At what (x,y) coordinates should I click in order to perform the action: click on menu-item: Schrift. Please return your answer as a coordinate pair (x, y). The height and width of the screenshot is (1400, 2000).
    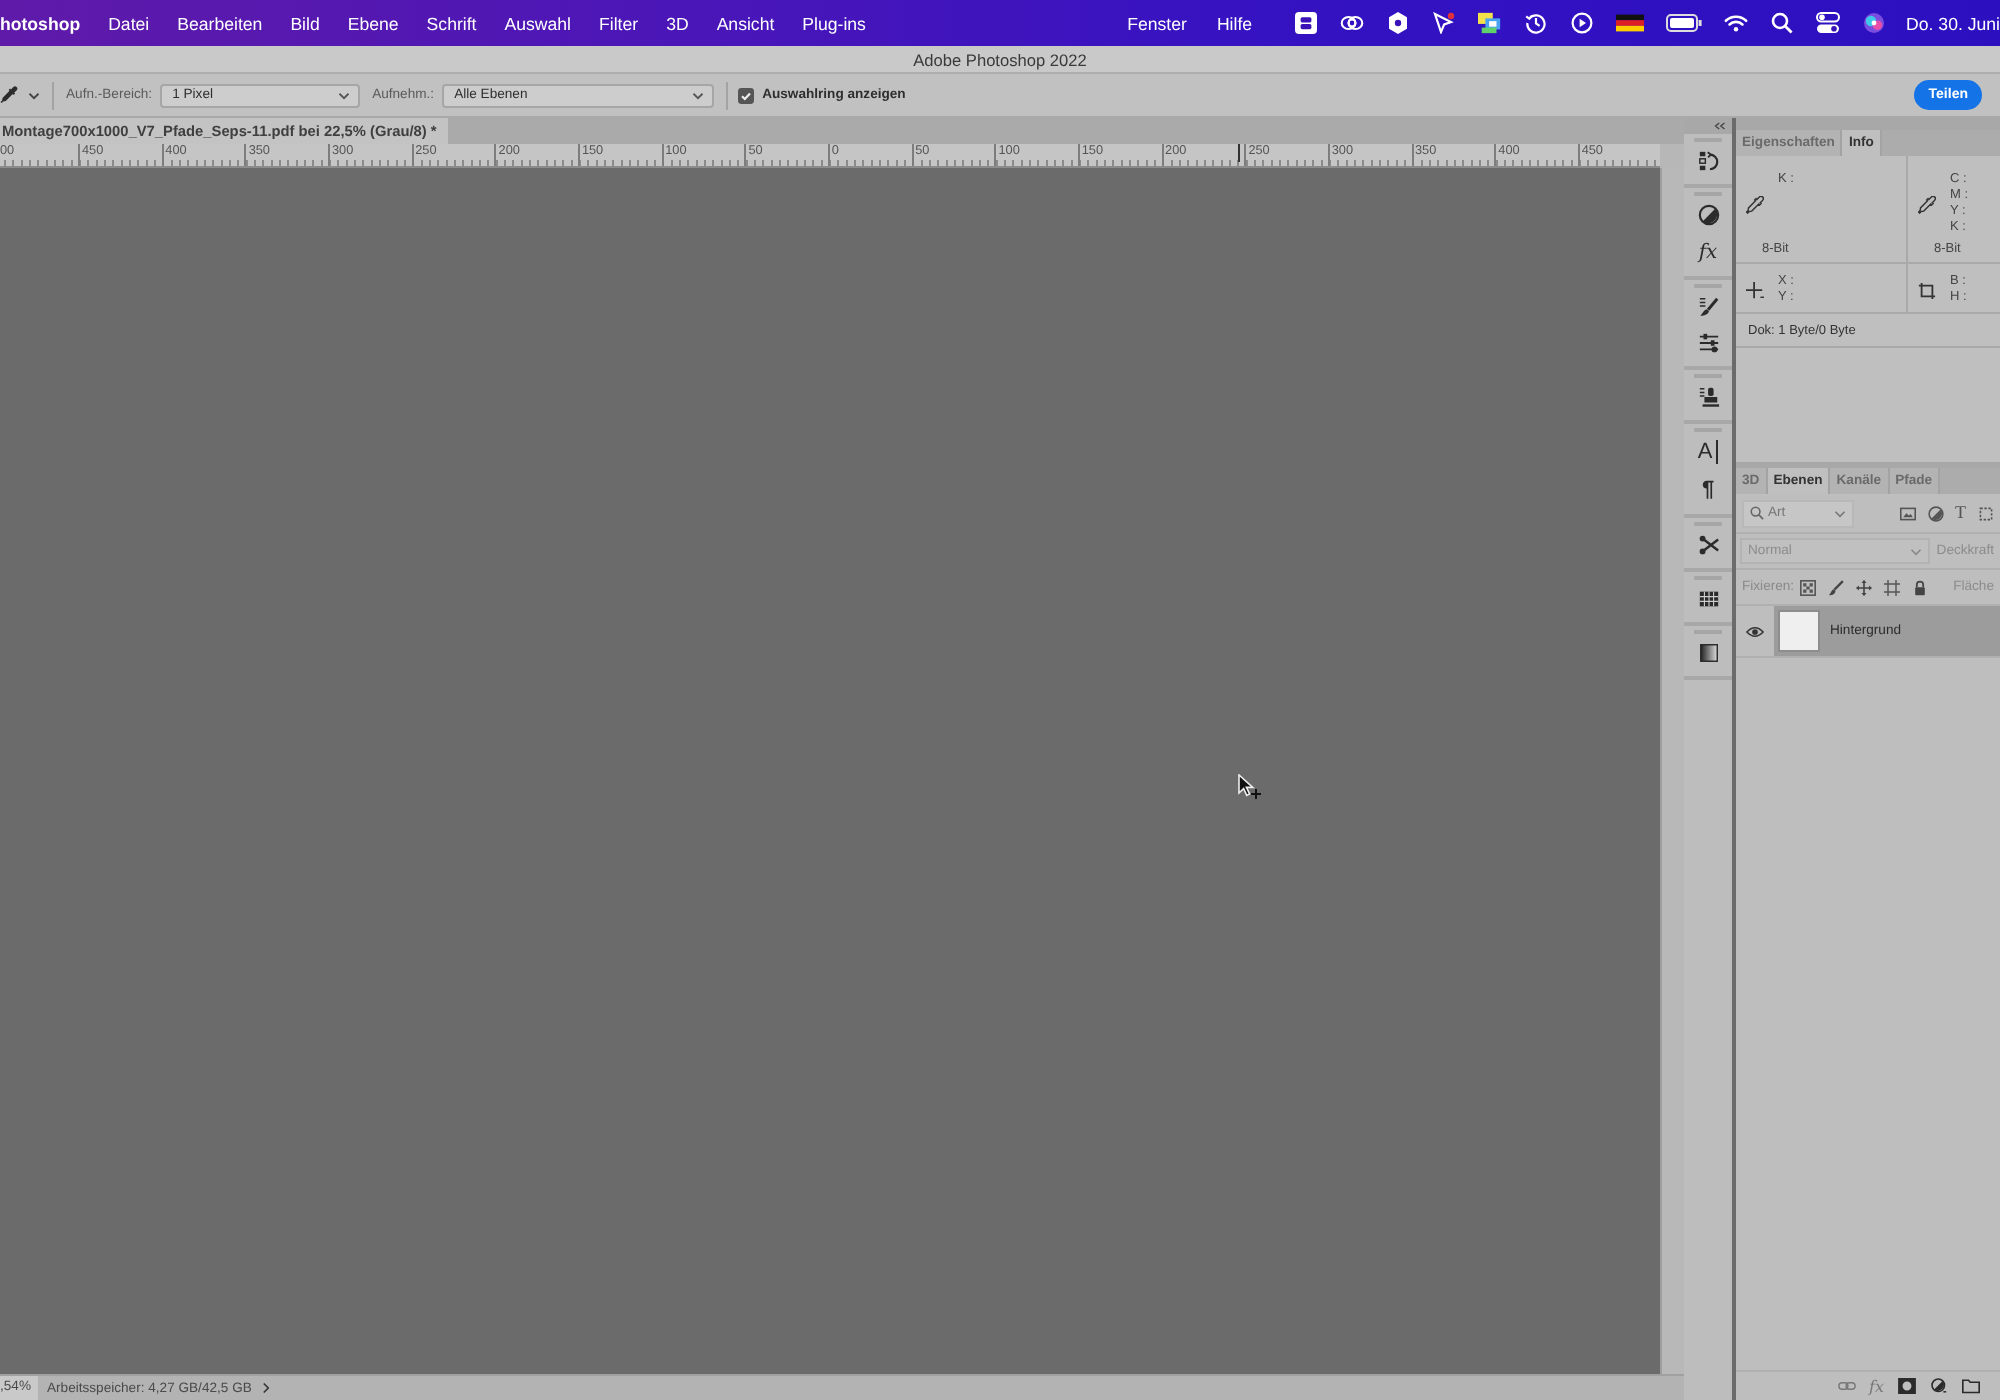
    Looking at the image, I should click on (451, 23).